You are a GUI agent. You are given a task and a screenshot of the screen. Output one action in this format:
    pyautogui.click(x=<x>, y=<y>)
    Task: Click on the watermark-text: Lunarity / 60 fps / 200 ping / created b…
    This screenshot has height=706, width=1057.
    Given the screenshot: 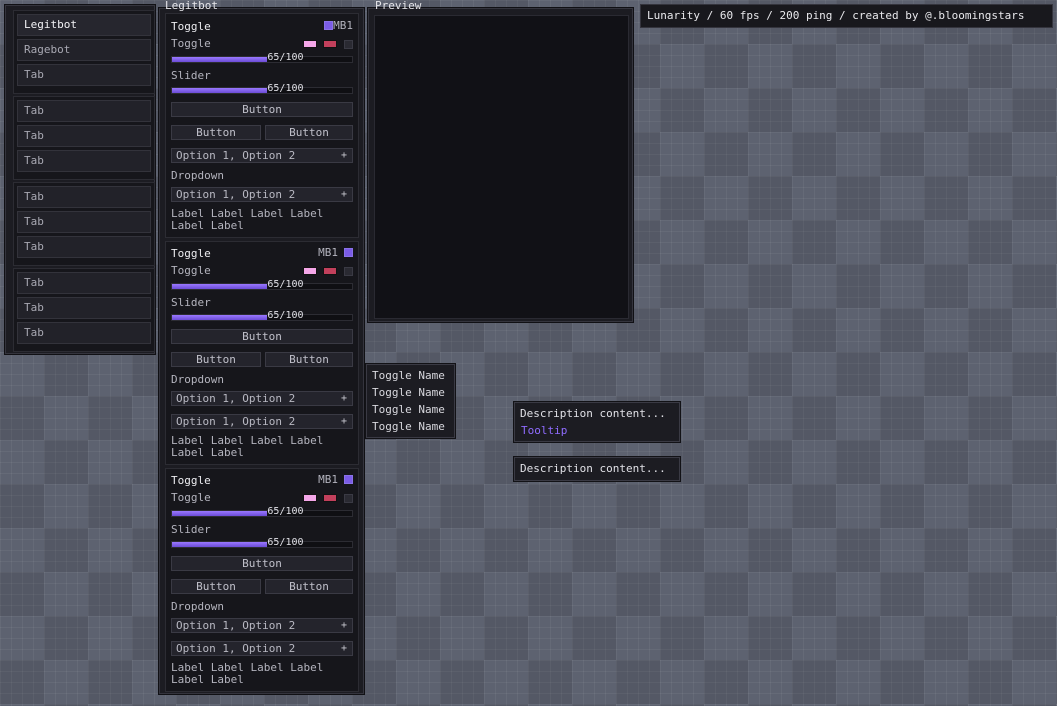 What is the action you would take?
    pyautogui.click(x=836, y=15)
    